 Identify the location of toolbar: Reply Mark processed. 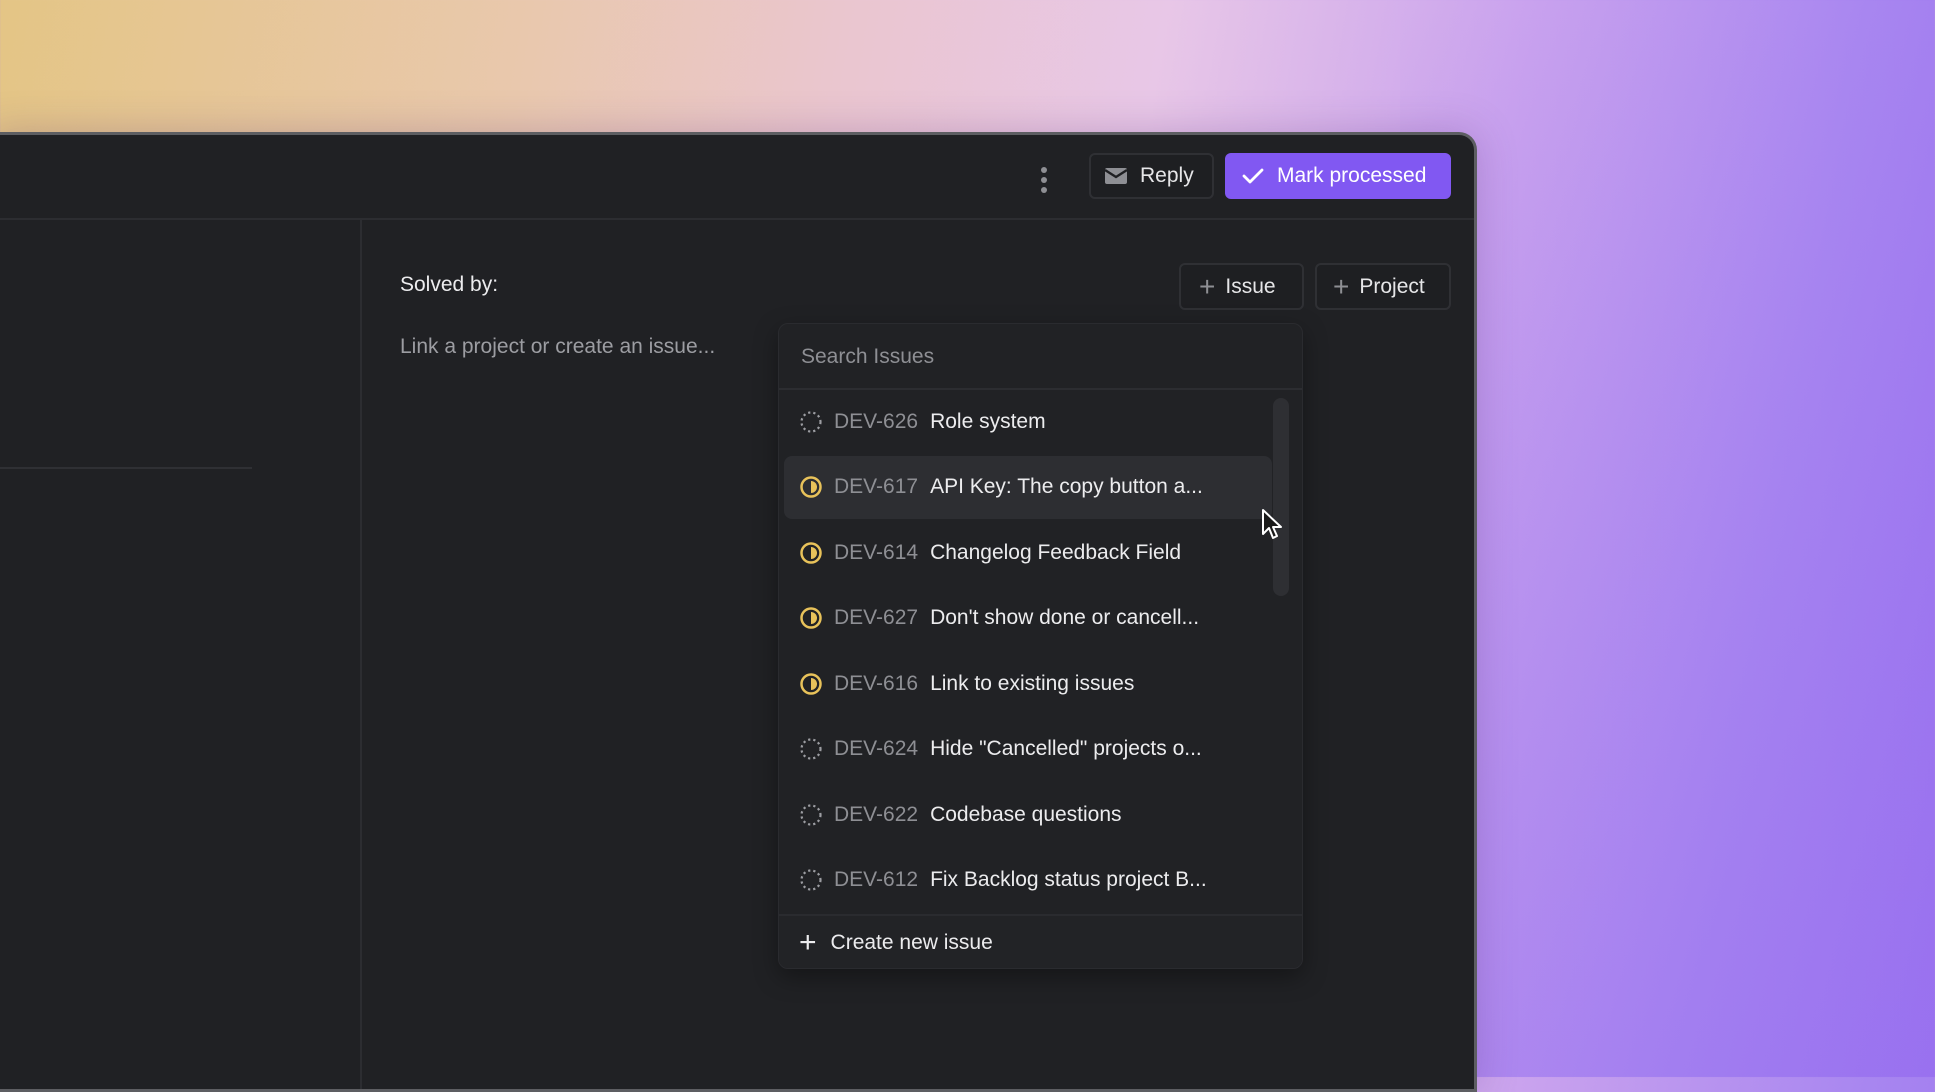
(737, 177).